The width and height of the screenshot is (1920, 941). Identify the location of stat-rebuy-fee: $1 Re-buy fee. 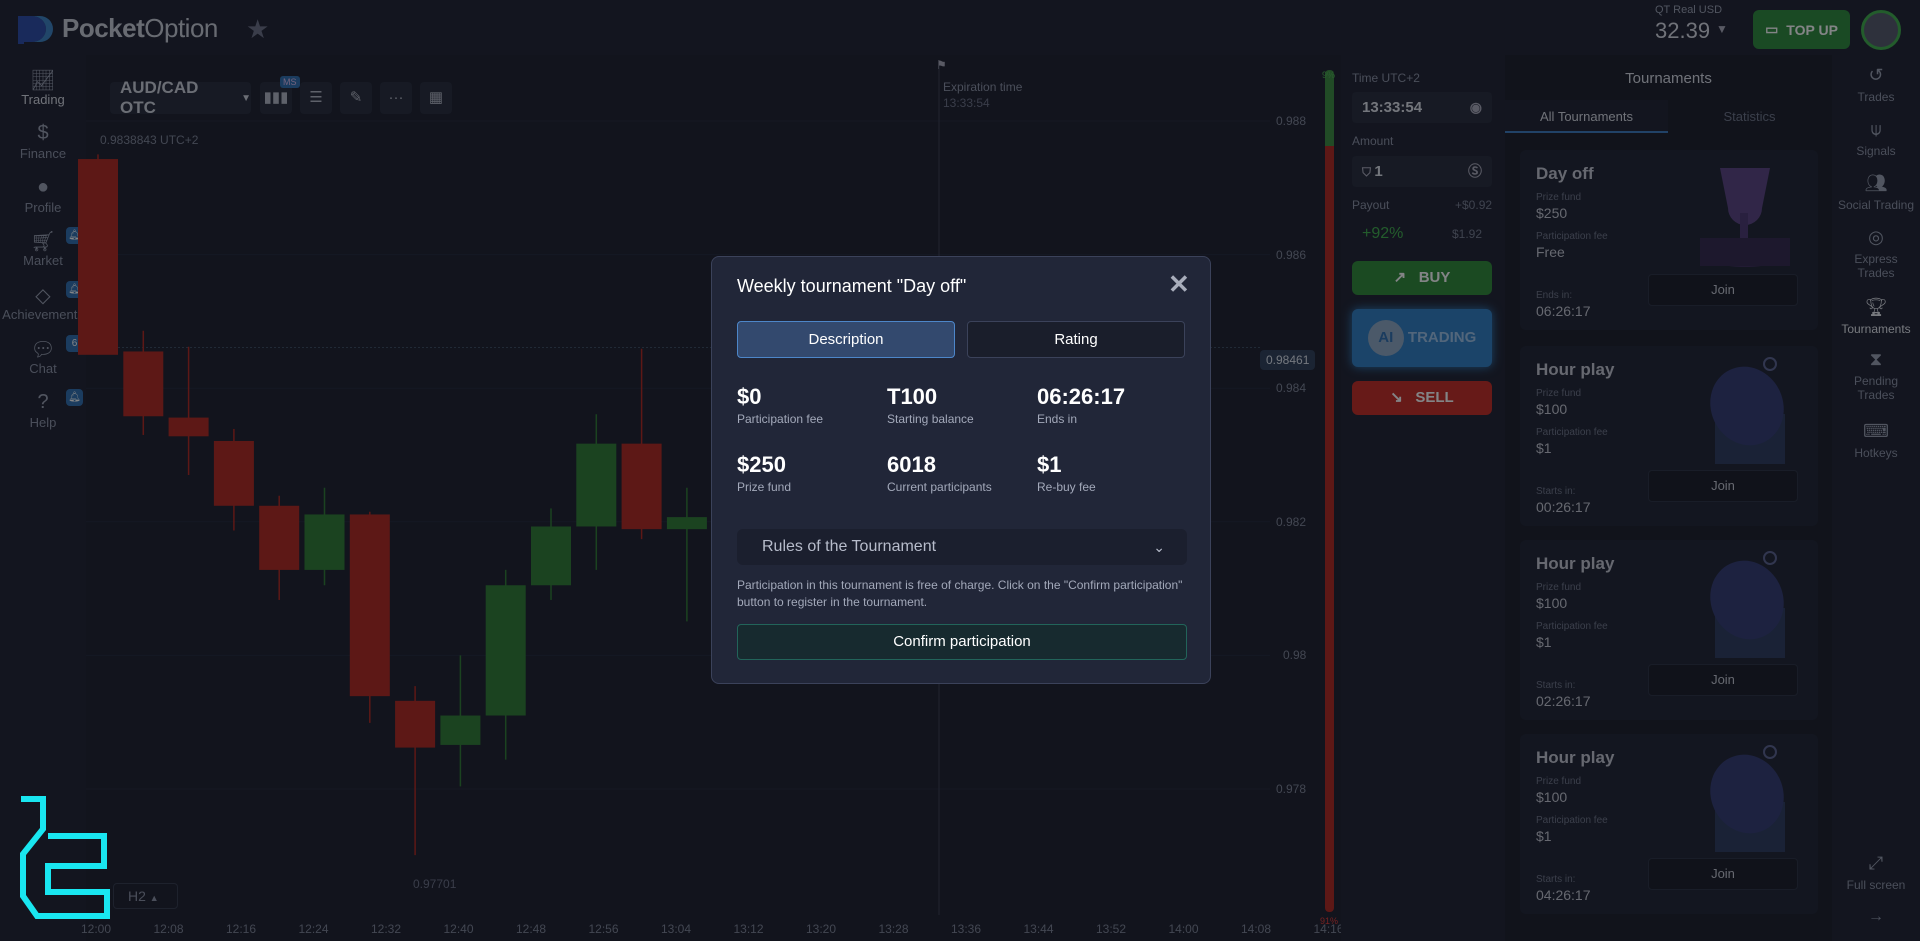
(1066, 473).